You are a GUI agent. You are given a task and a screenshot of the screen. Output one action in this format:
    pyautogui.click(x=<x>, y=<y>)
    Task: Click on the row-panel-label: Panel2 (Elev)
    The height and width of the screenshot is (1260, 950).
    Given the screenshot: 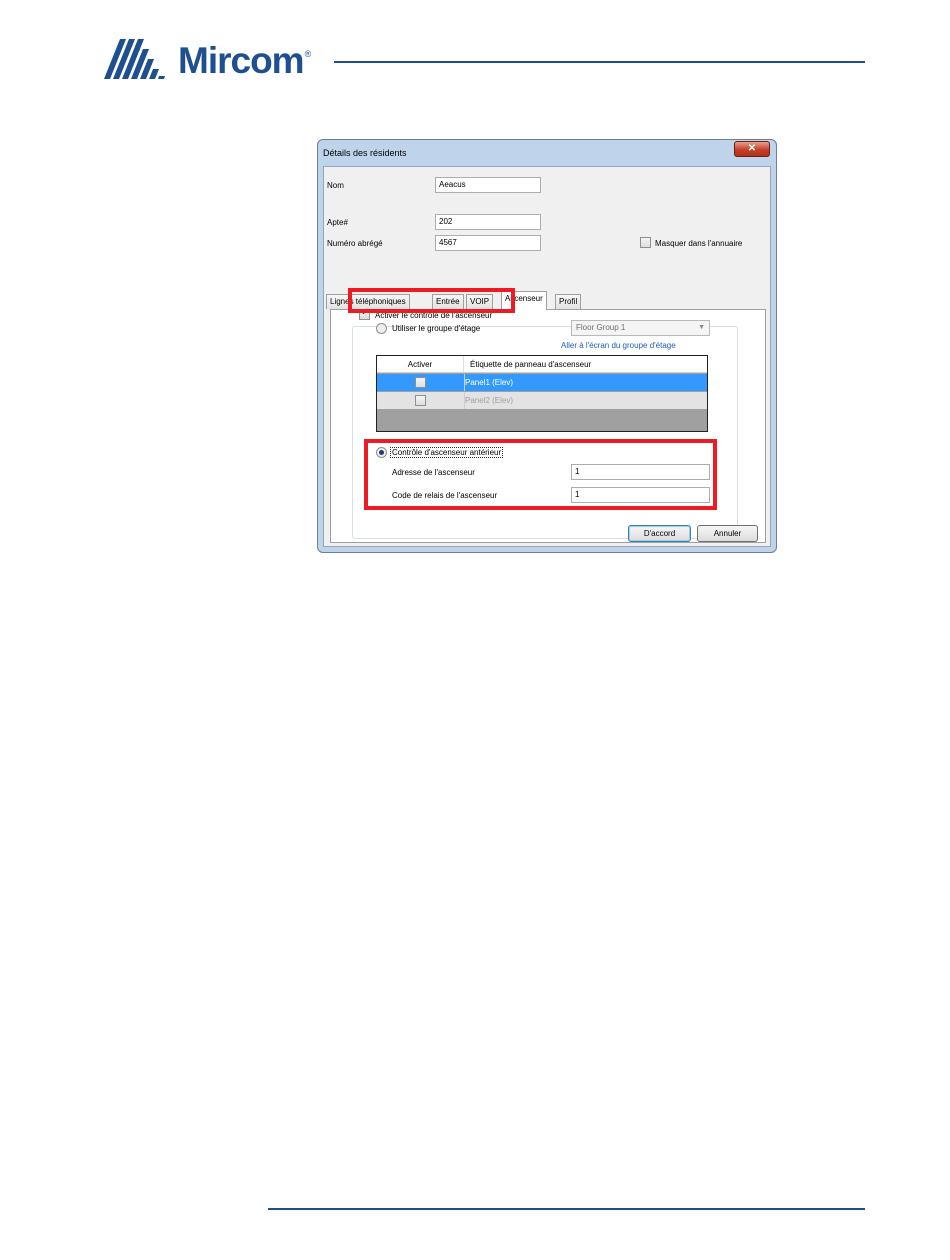 What is the action you would take?
    pyautogui.click(x=489, y=400)
    